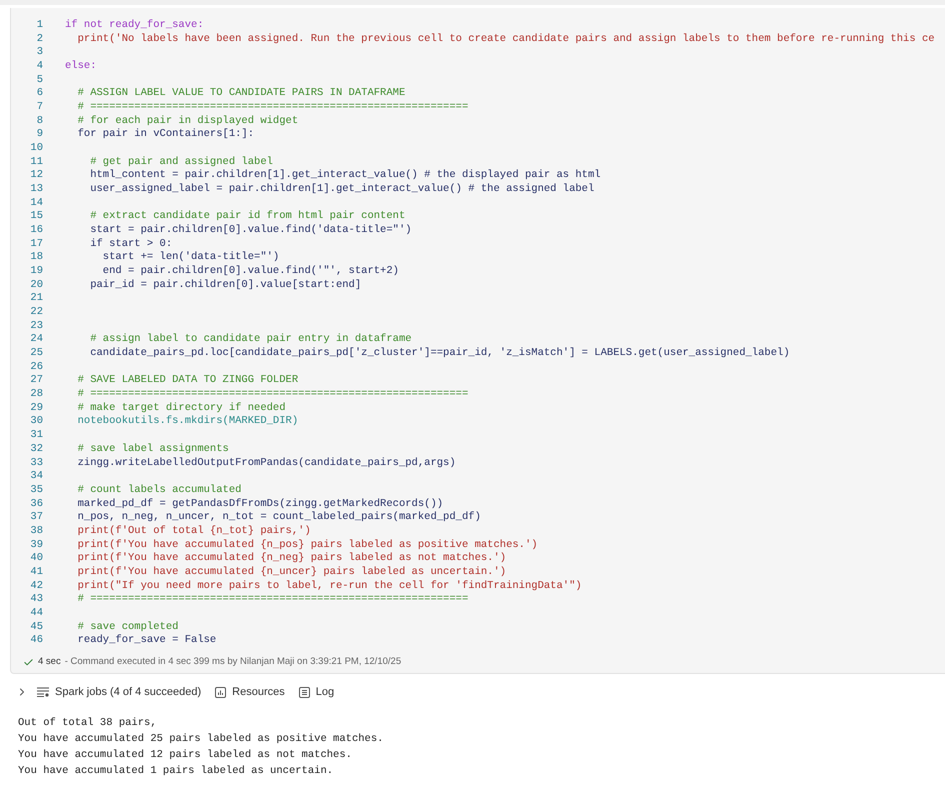 The height and width of the screenshot is (785, 945). Describe the element at coordinates (36, 587) in the screenshot. I see `line-number: 42` at that location.